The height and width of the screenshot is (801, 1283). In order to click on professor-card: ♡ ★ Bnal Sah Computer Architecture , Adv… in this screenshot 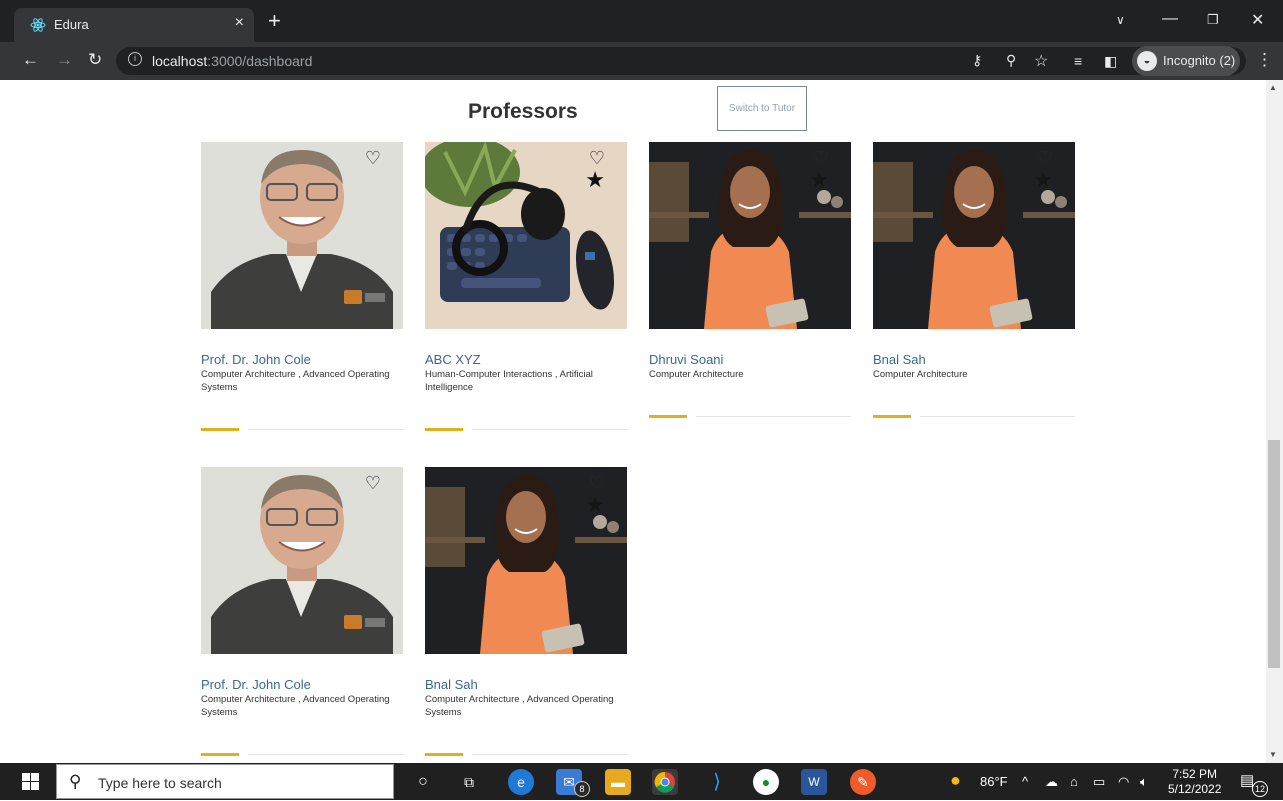, I will do `click(526, 615)`.